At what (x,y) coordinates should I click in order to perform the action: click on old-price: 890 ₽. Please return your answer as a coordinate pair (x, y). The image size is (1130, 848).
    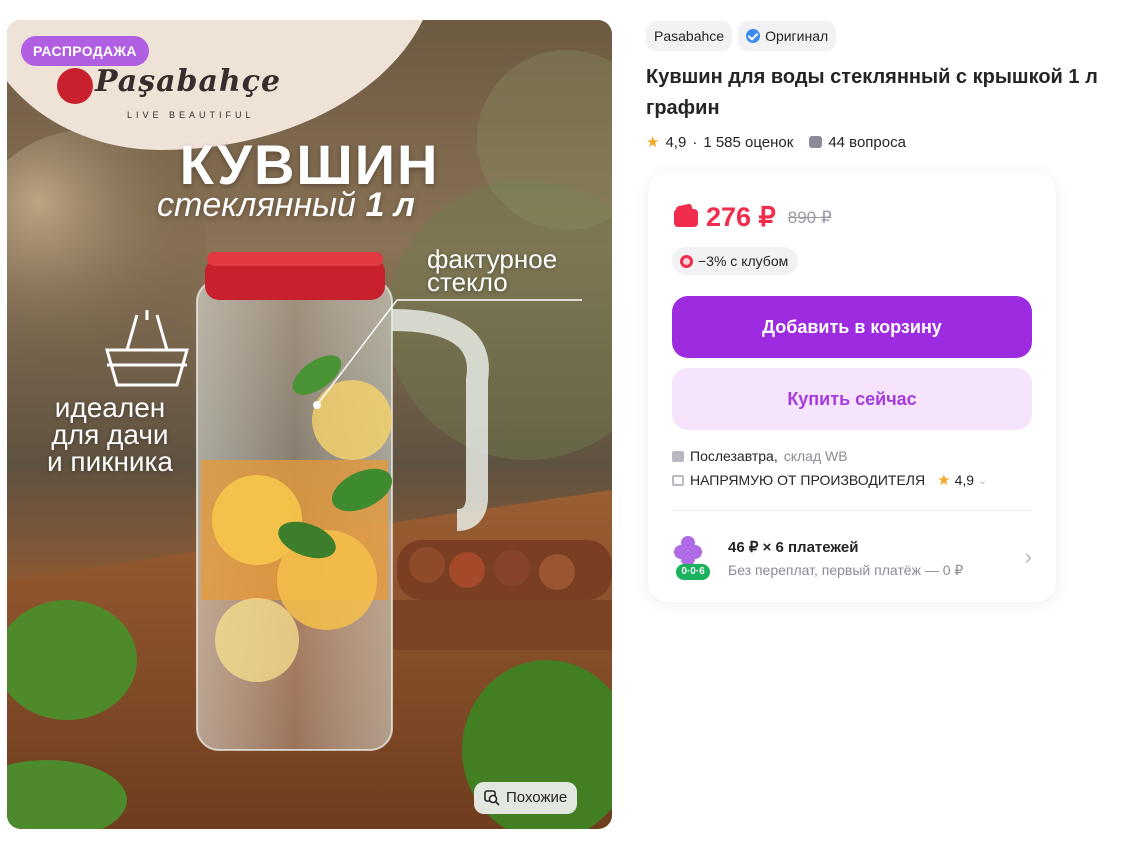
    Looking at the image, I should click on (809, 217).